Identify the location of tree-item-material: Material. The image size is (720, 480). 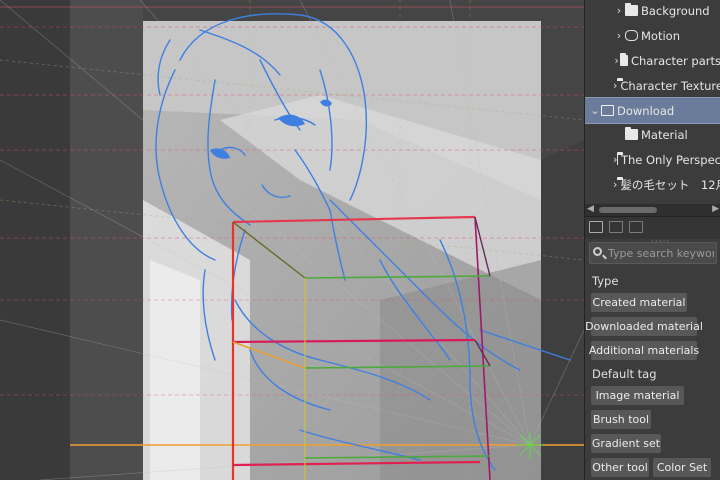
(652, 134).